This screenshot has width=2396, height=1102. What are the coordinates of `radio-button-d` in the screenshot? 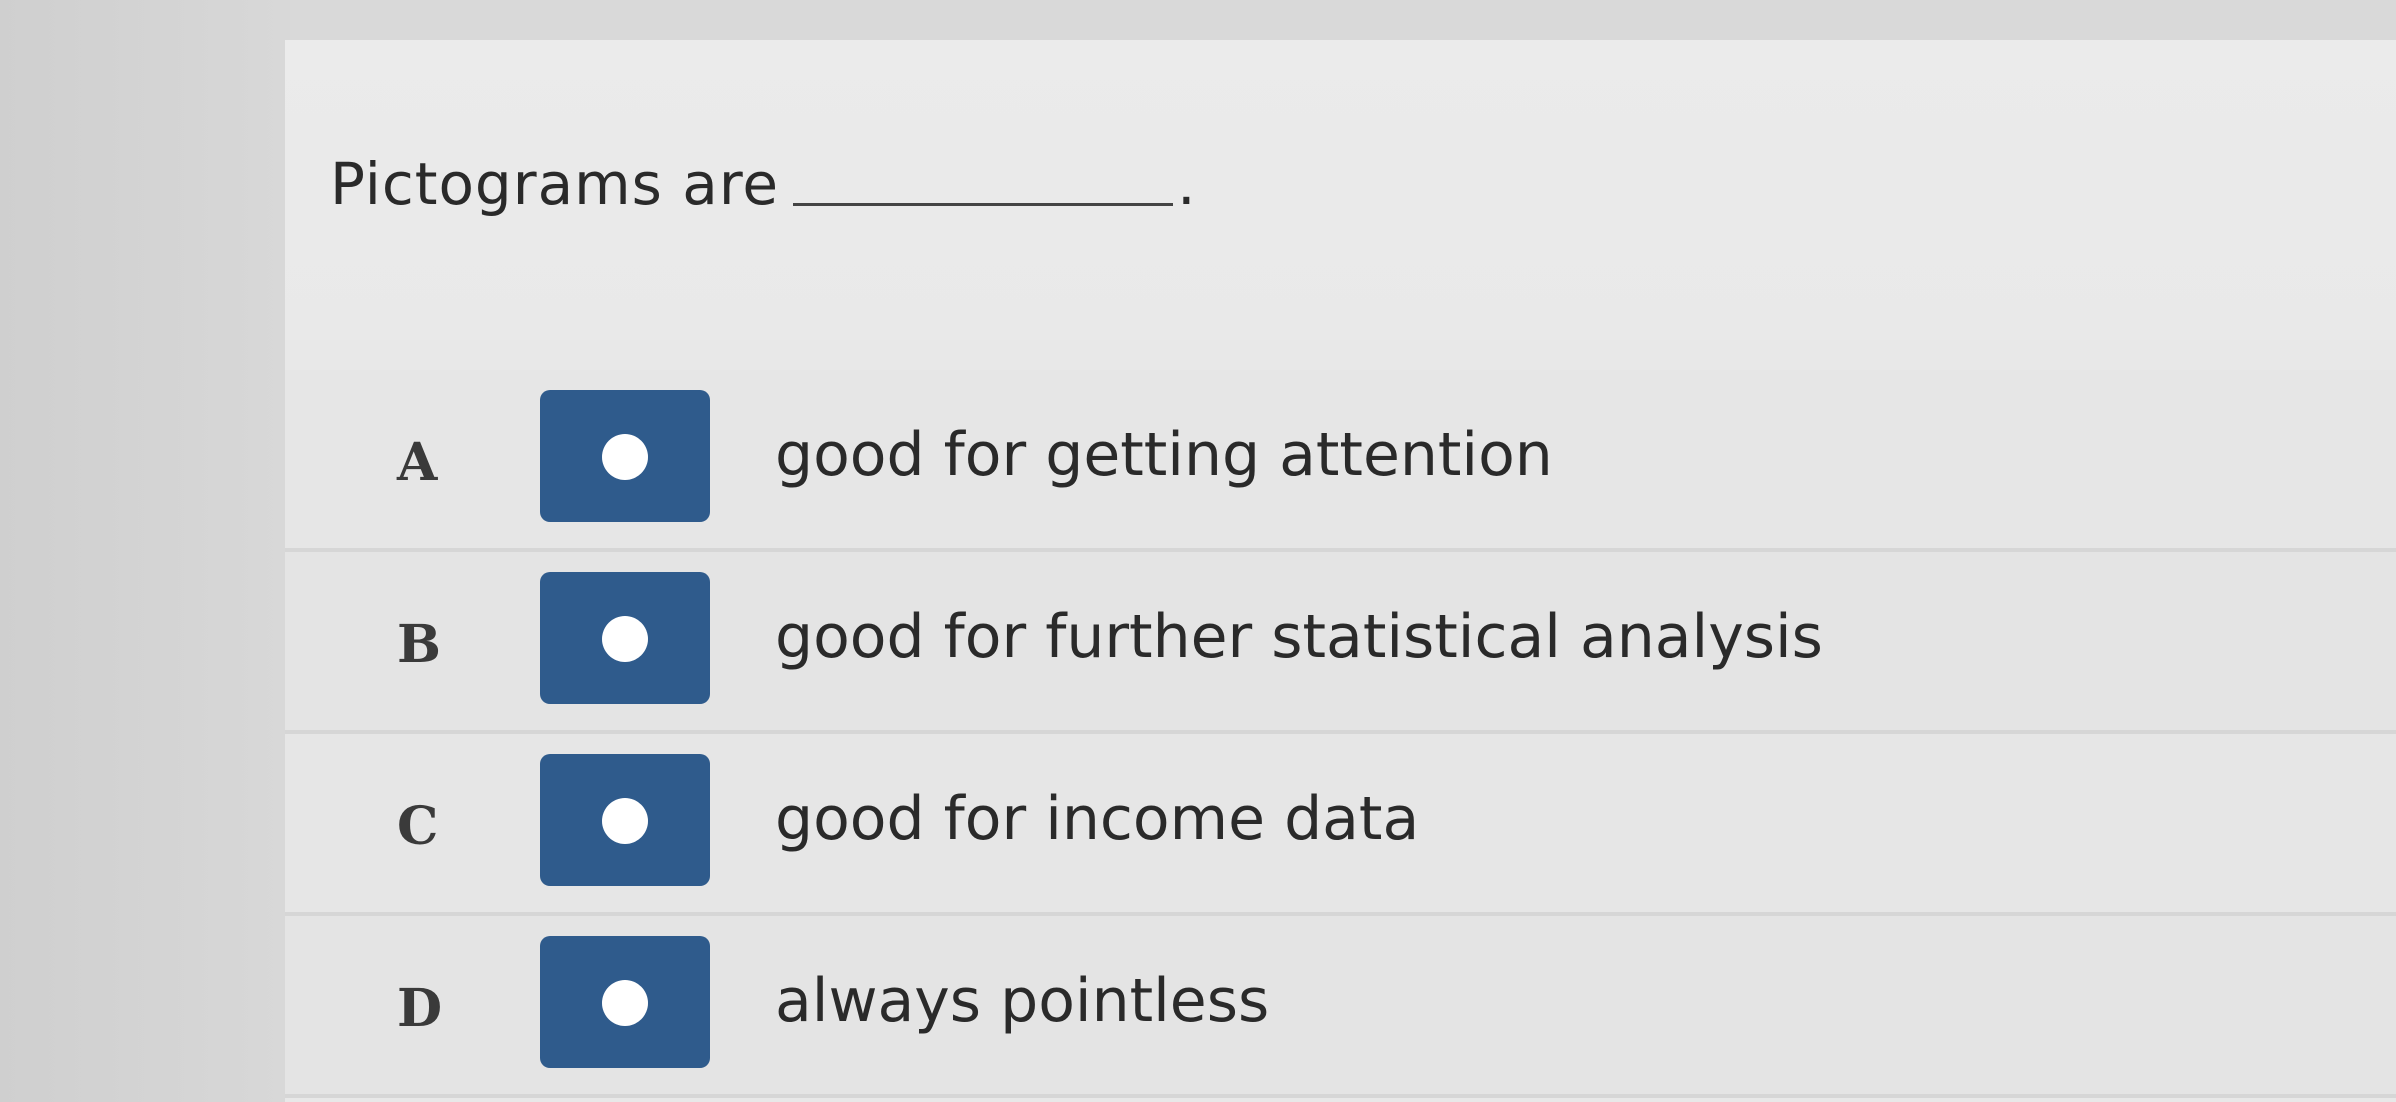 It's located at (625, 1002).